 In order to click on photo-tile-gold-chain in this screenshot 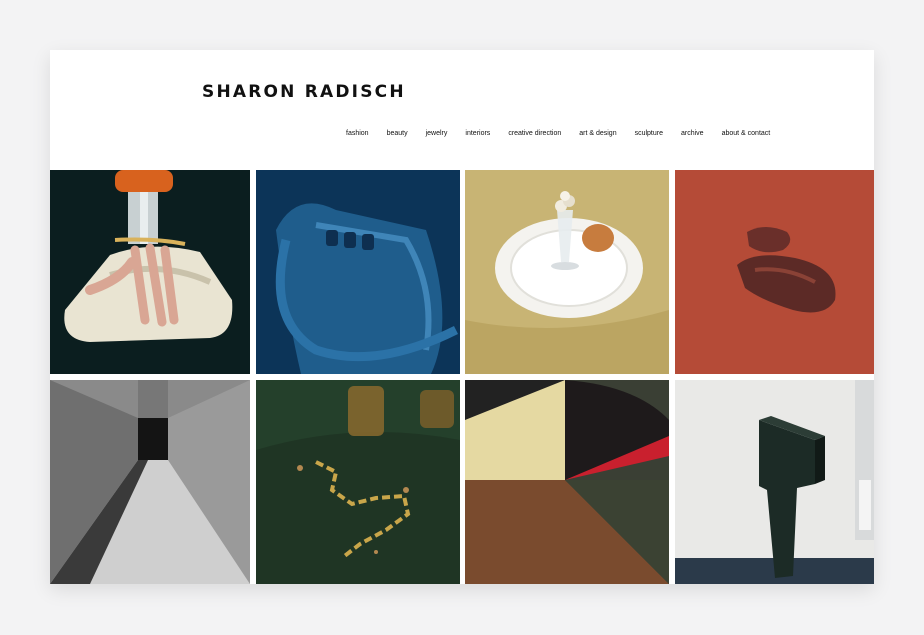, I will do `click(358, 482)`.